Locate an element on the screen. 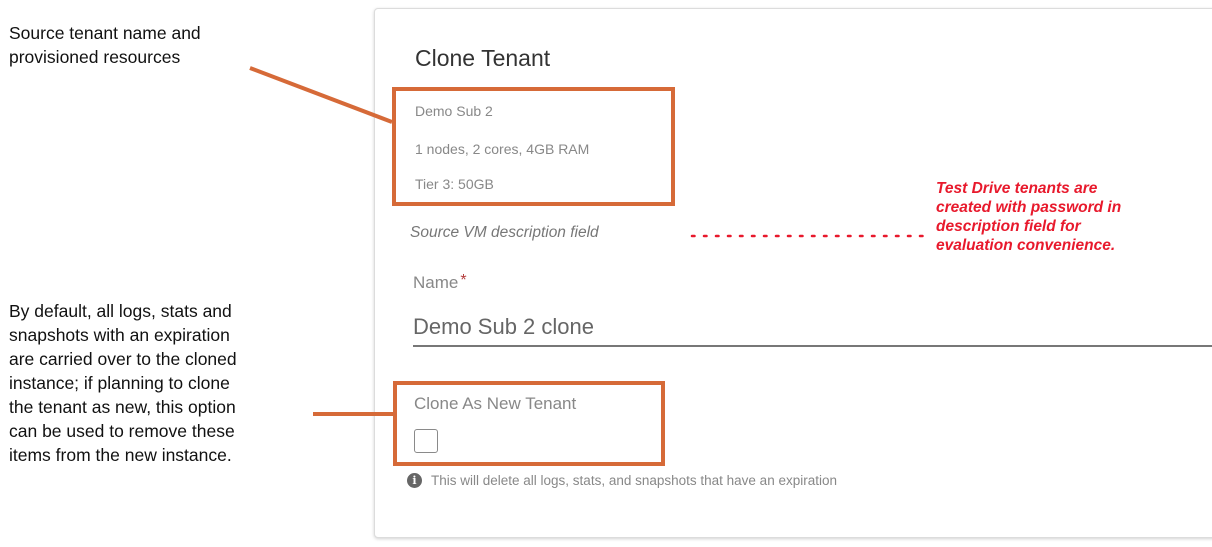 The height and width of the screenshot is (547, 1212). source-connector-line is located at coordinates (321, 95).